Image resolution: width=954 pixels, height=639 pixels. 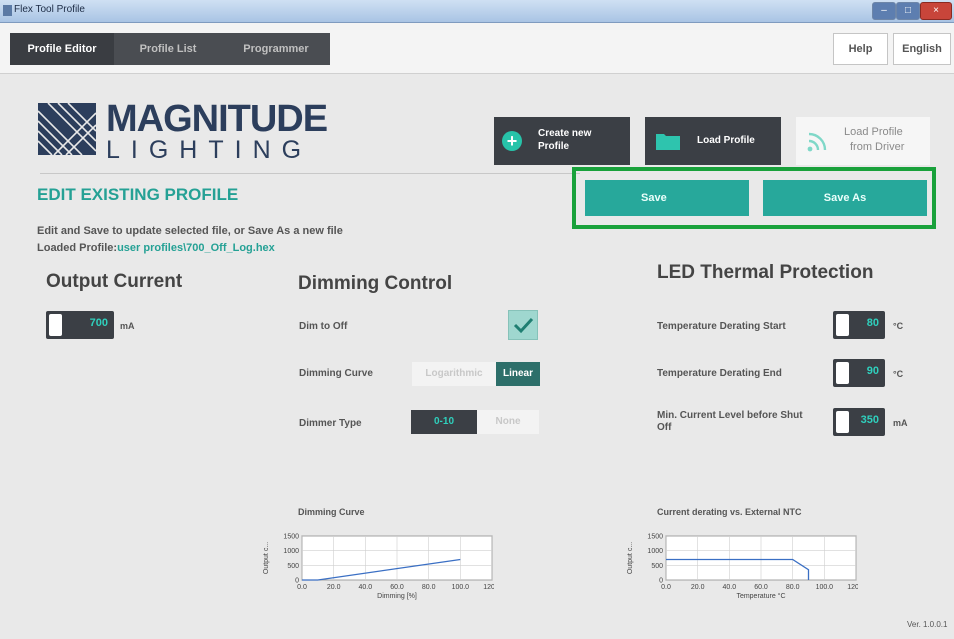 What do you see at coordinates (518, 374) in the screenshot?
I see `curve-linear-option: Linear` at bounding box center [518, 374].